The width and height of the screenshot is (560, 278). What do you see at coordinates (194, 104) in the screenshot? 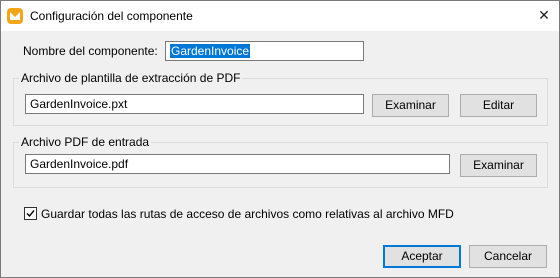
I see `template-path-input: GardenInvoice.pxt` at bounding box center [194, 104].